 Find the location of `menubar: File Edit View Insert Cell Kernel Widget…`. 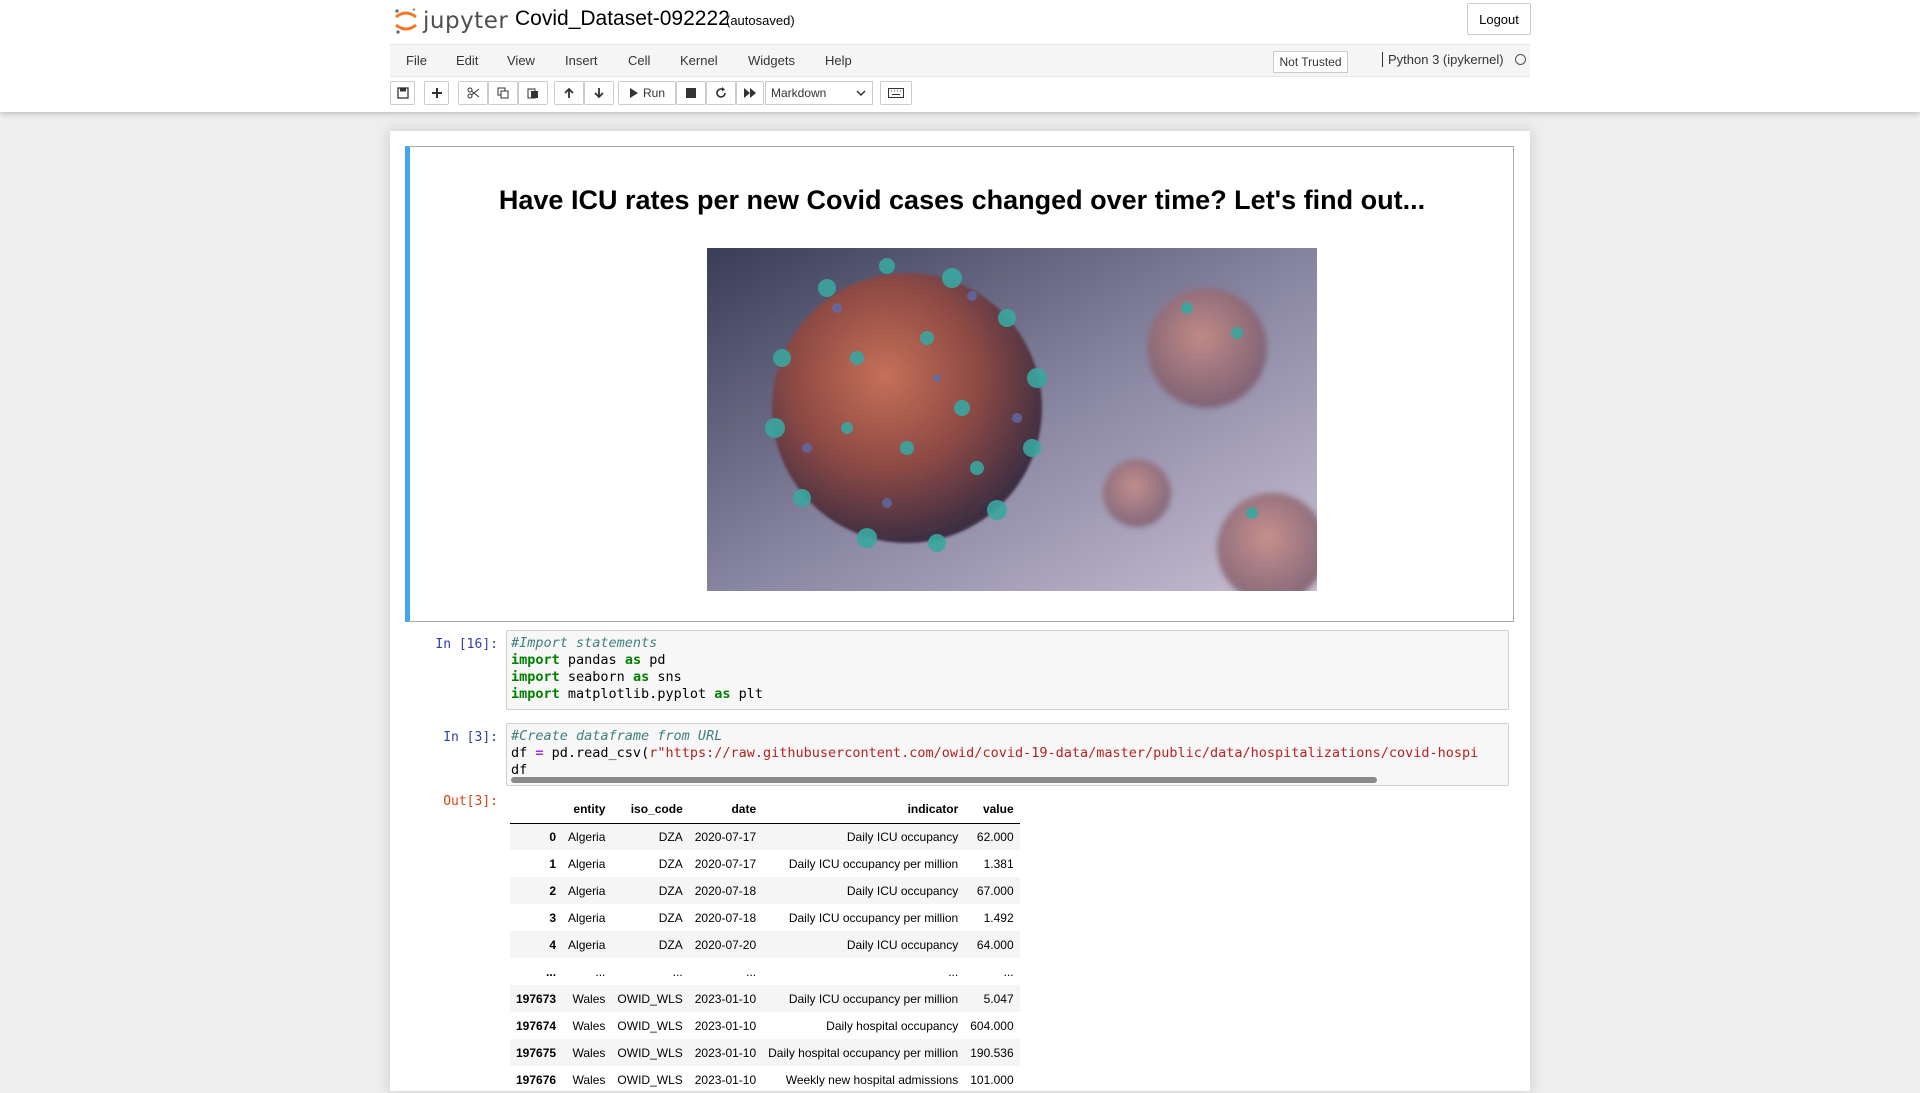

menubar: File Edit View Insert Cell Kernel Widget… is located at coordinates (960, 60).